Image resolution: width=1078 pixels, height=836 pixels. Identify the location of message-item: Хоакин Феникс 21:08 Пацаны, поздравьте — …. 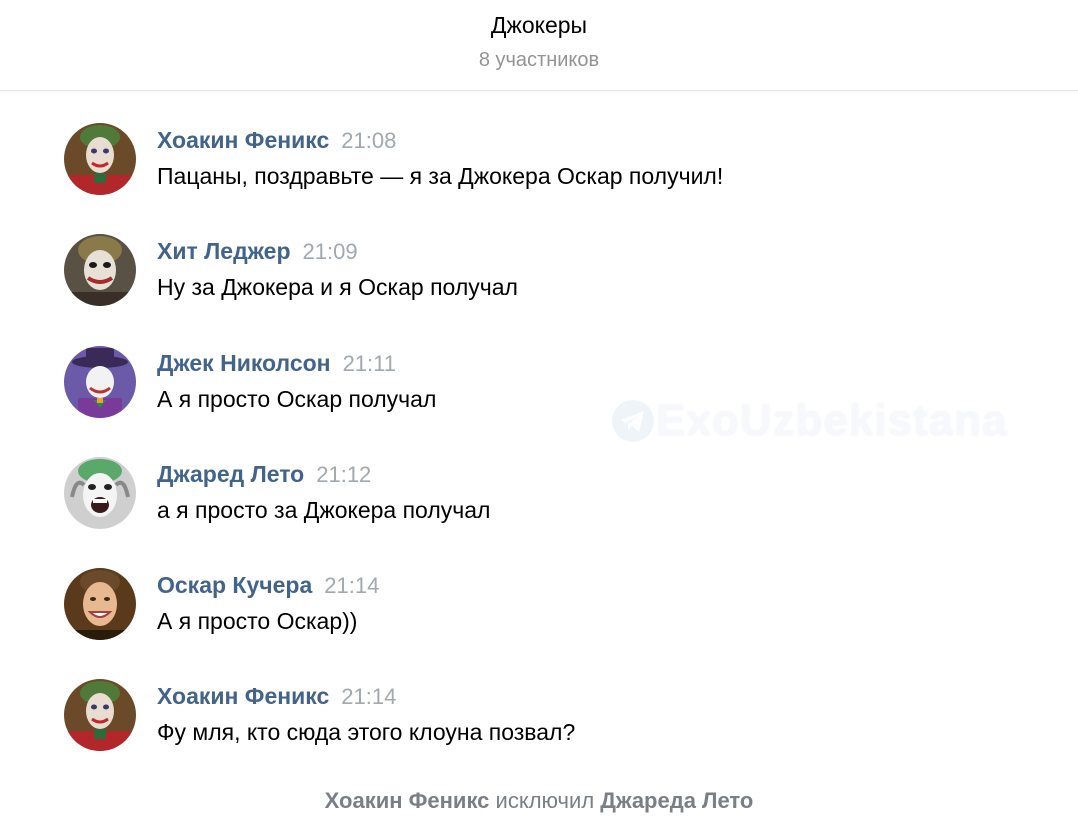
(544, 160).